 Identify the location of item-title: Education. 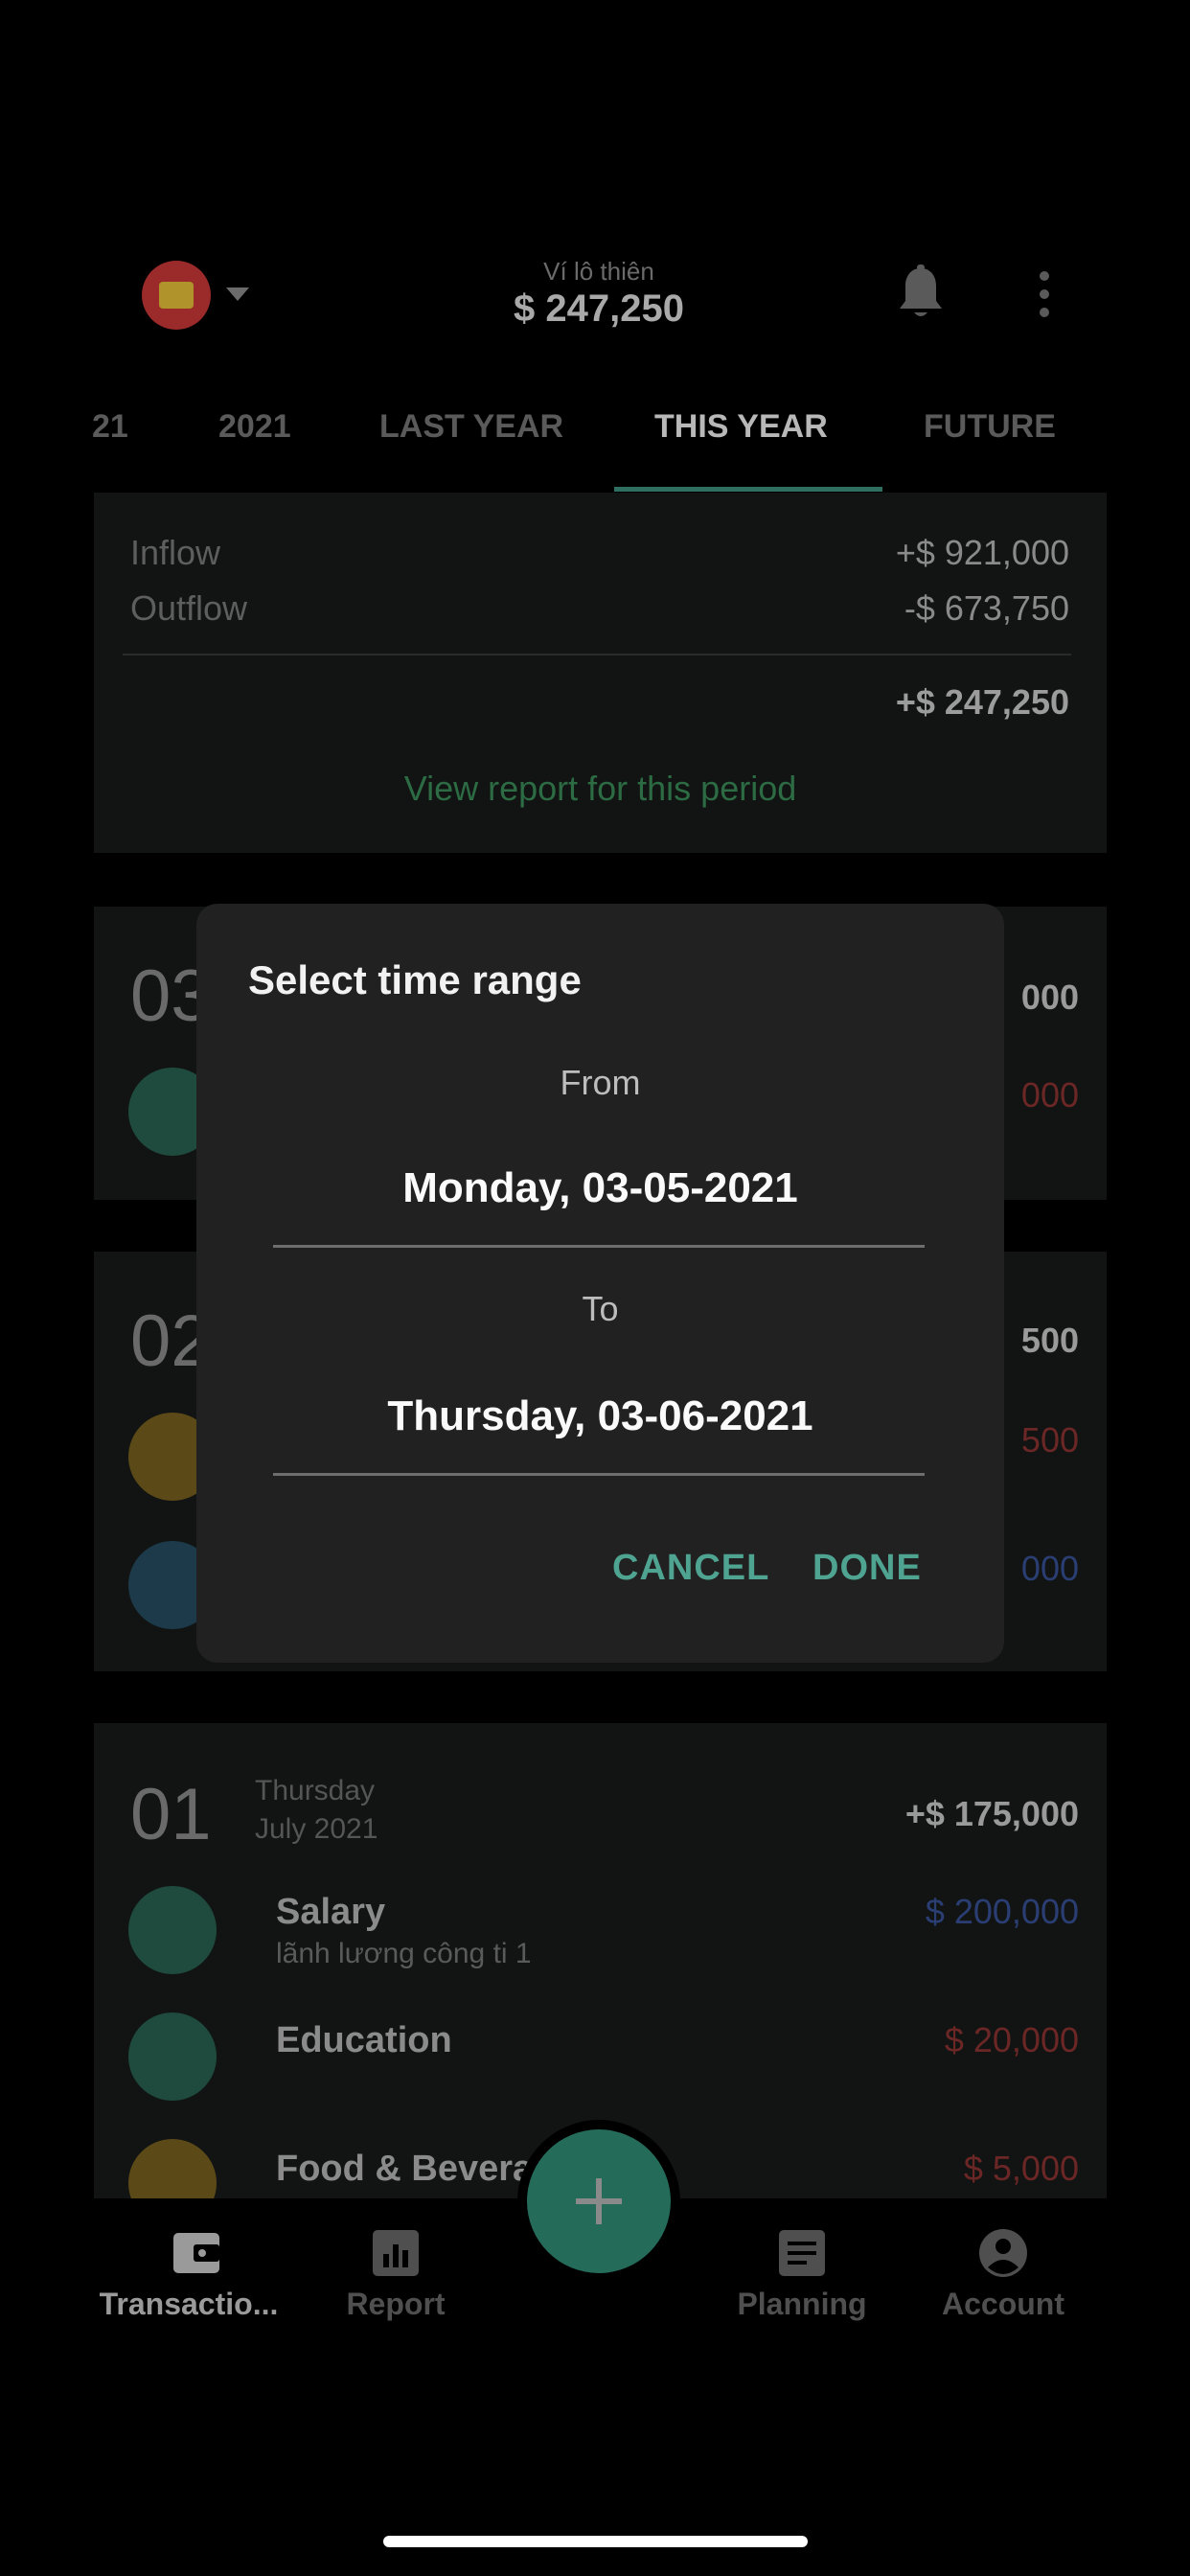
(364, 2041).